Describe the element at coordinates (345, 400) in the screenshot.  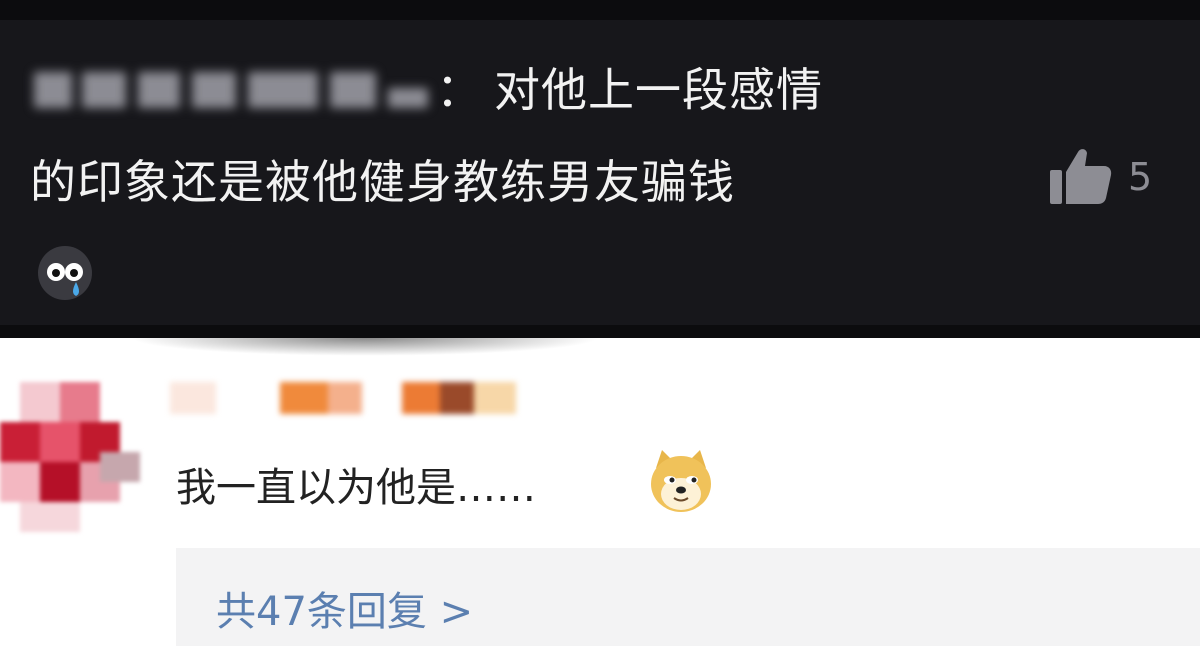
I see `reply-author-blurred` at that location.